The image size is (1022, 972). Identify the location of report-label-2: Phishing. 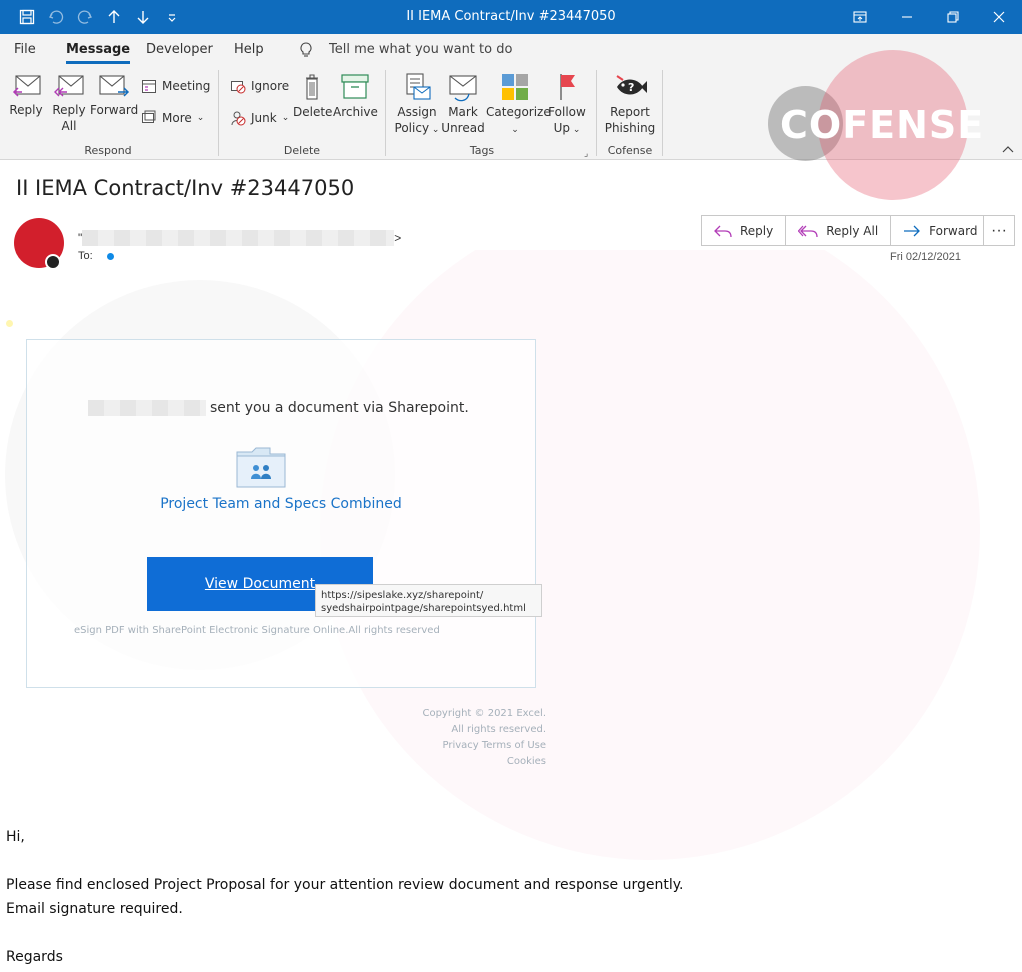
(630, 128).